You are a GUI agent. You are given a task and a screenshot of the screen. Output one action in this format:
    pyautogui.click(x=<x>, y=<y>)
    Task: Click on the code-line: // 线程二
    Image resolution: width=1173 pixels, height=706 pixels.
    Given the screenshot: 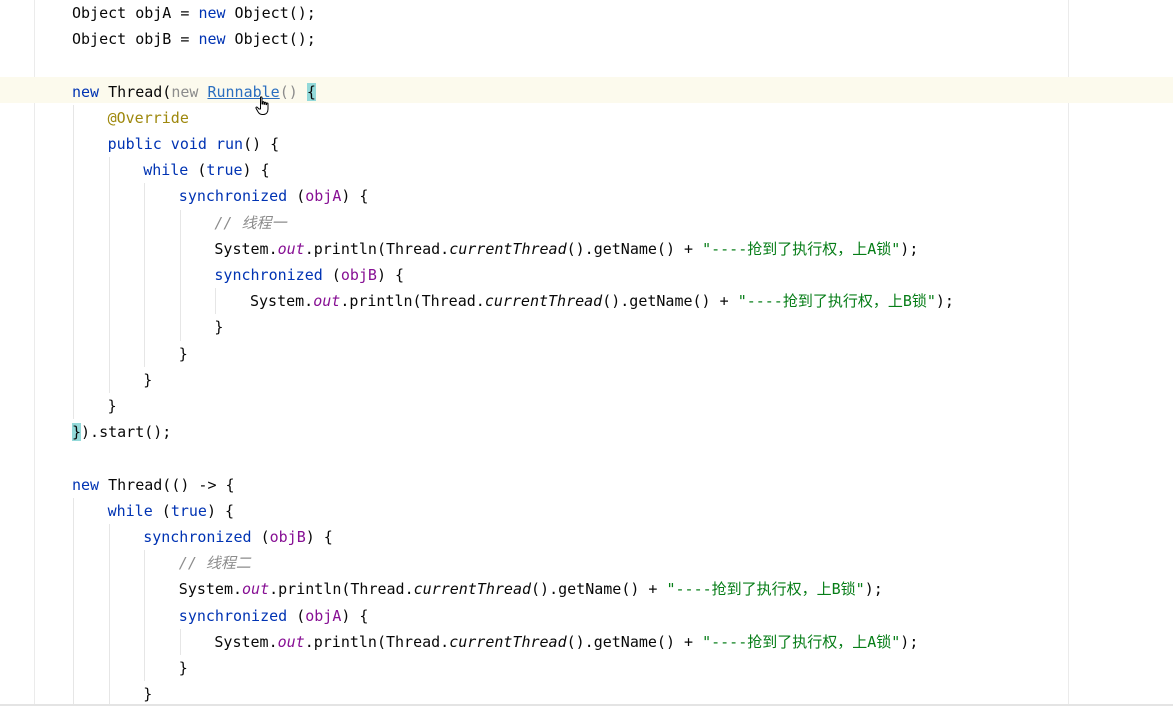 What is the action you would take?
    pyautogui.click(x=215, y=563)
    